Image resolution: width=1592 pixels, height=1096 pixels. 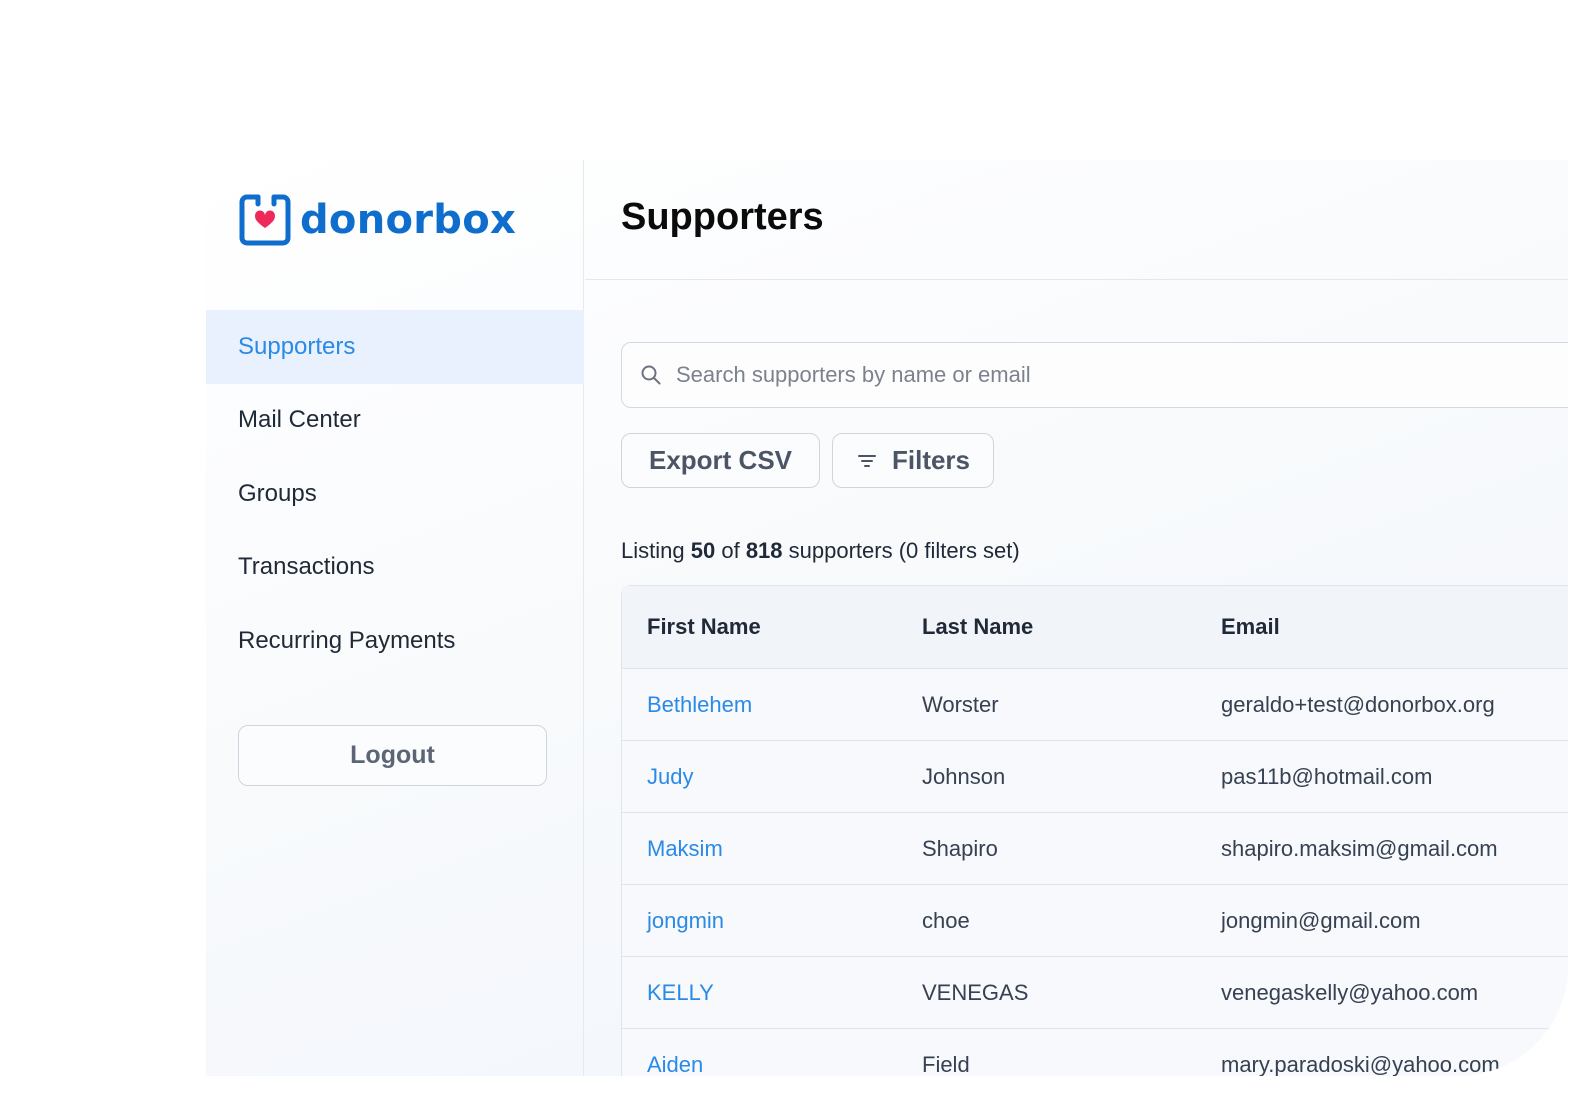 I want to click on table-row: Judy Johnson pas11b@hotmail.com, so click(x=1095, y=777).